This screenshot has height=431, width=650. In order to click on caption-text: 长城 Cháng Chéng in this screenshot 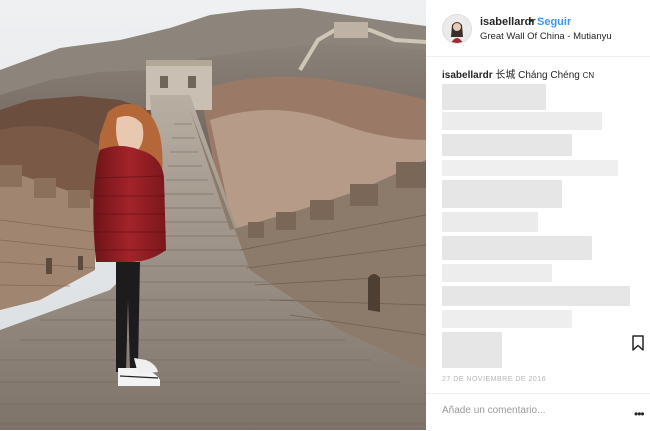, I will do `click(537, 75)`.